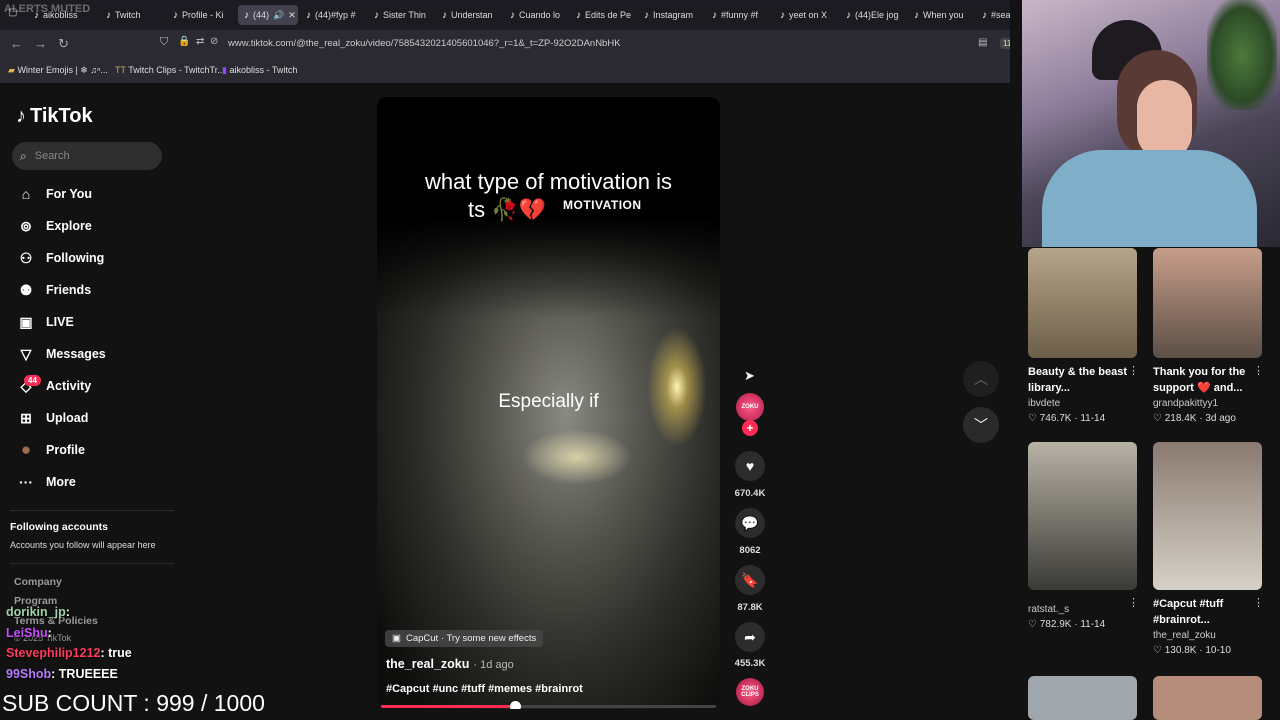 The width and height of the screenshot is (1280, 720). What do you see at coordinates (668, 15) in the screenshot?
I see `browser-tab: ♪ Instagram` at bounding box center [668, 15].